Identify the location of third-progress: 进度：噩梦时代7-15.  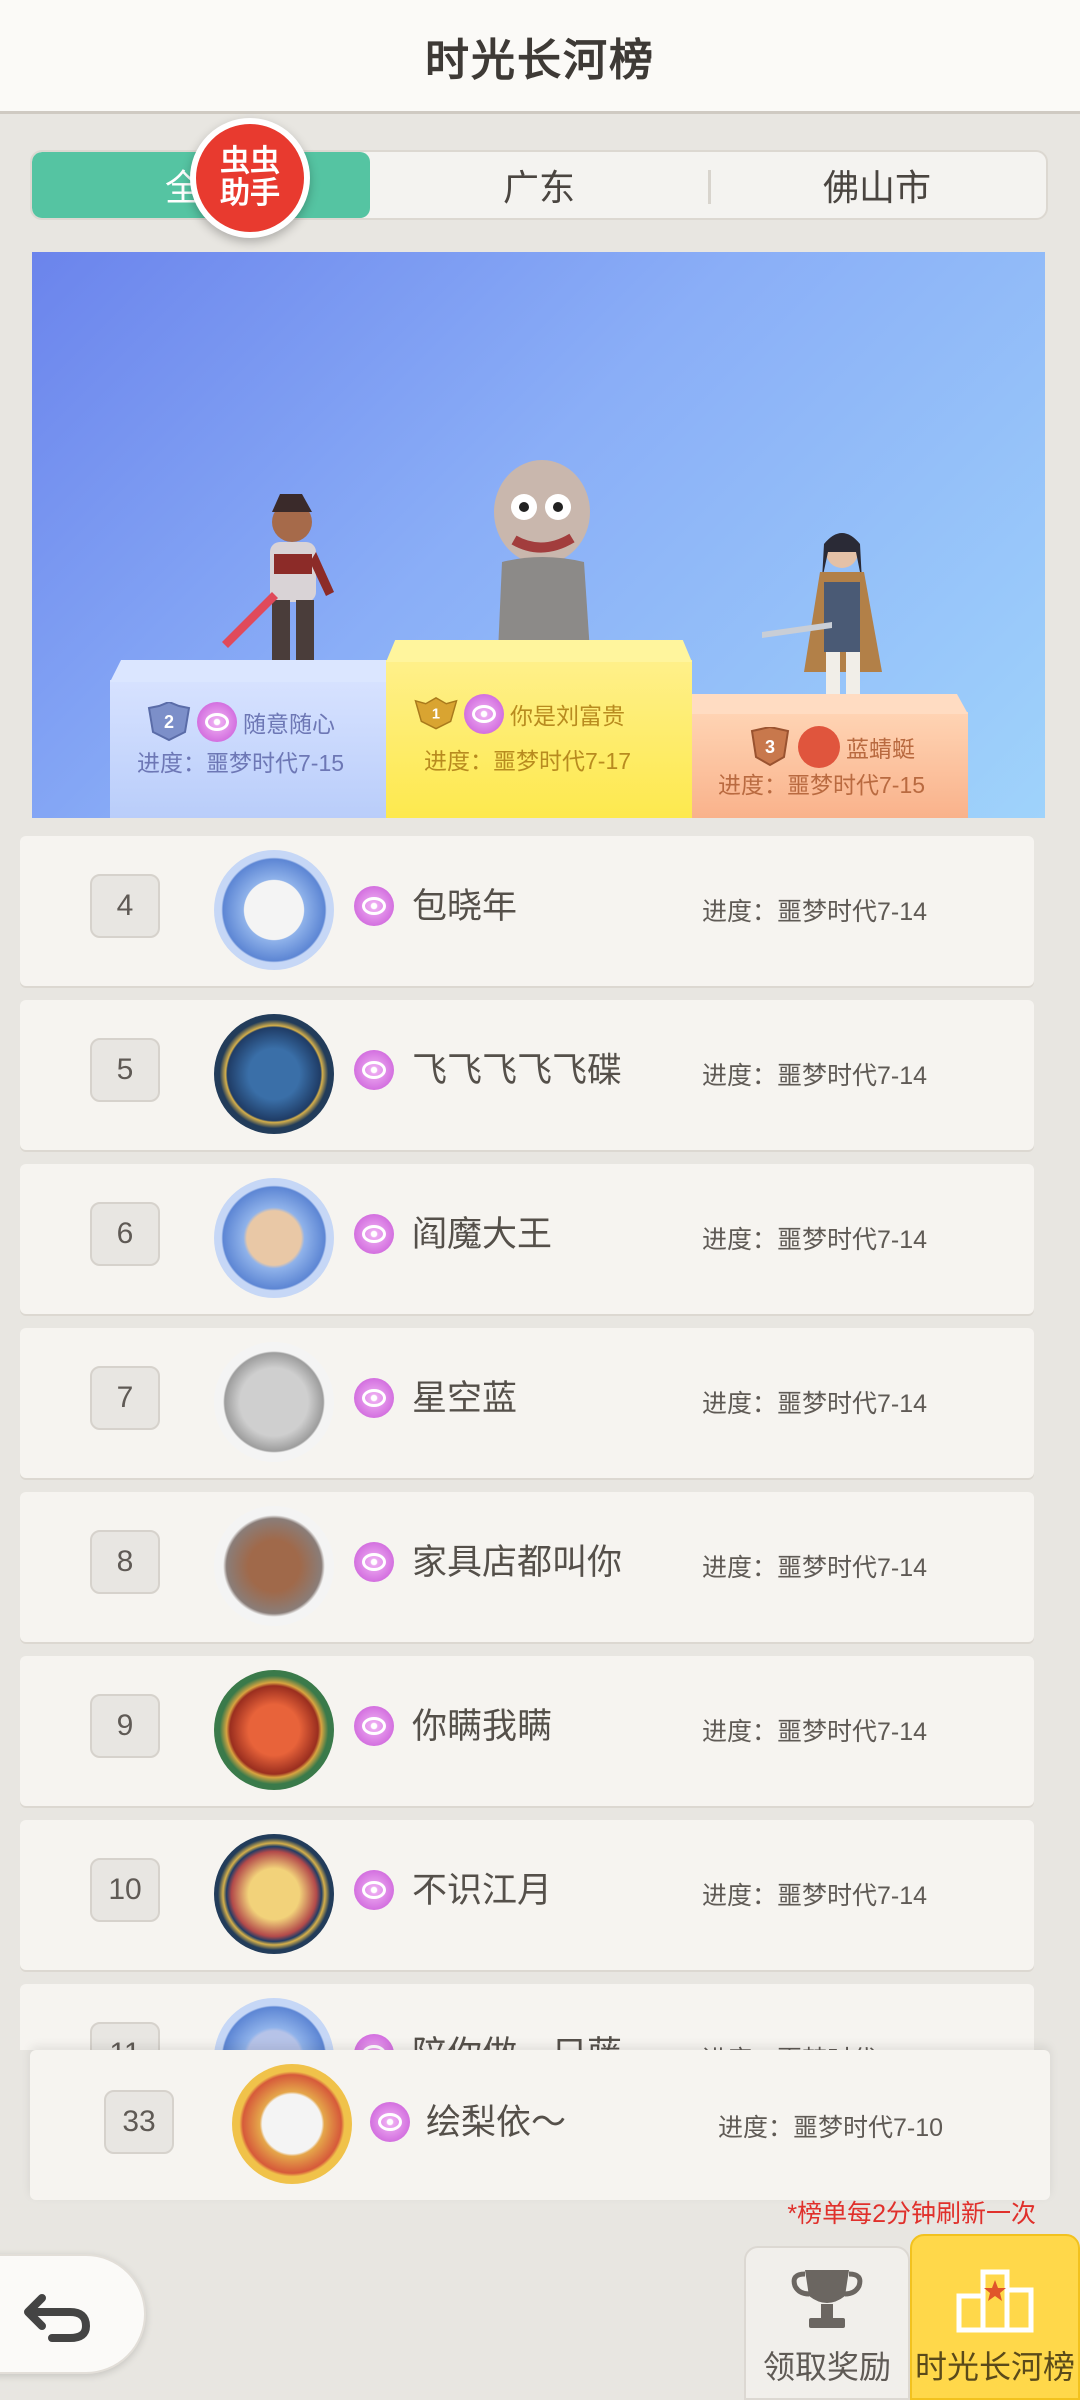
(822, 785).